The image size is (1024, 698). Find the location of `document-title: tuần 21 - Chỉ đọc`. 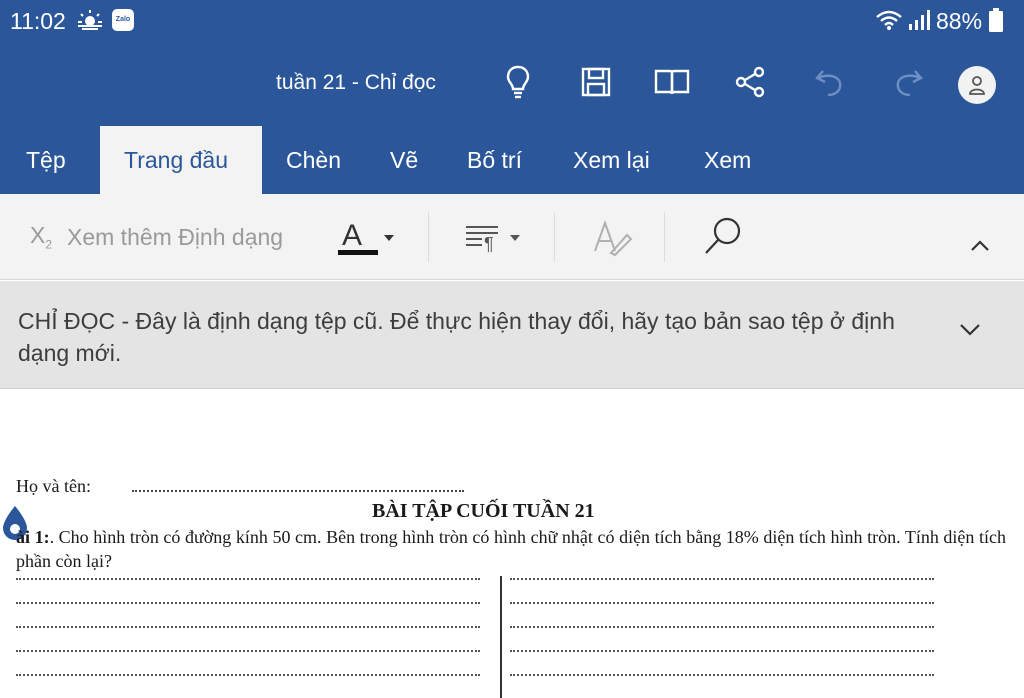

document-title: tuần 21 - Chỉ đọc is located at coordinates (356, 83).